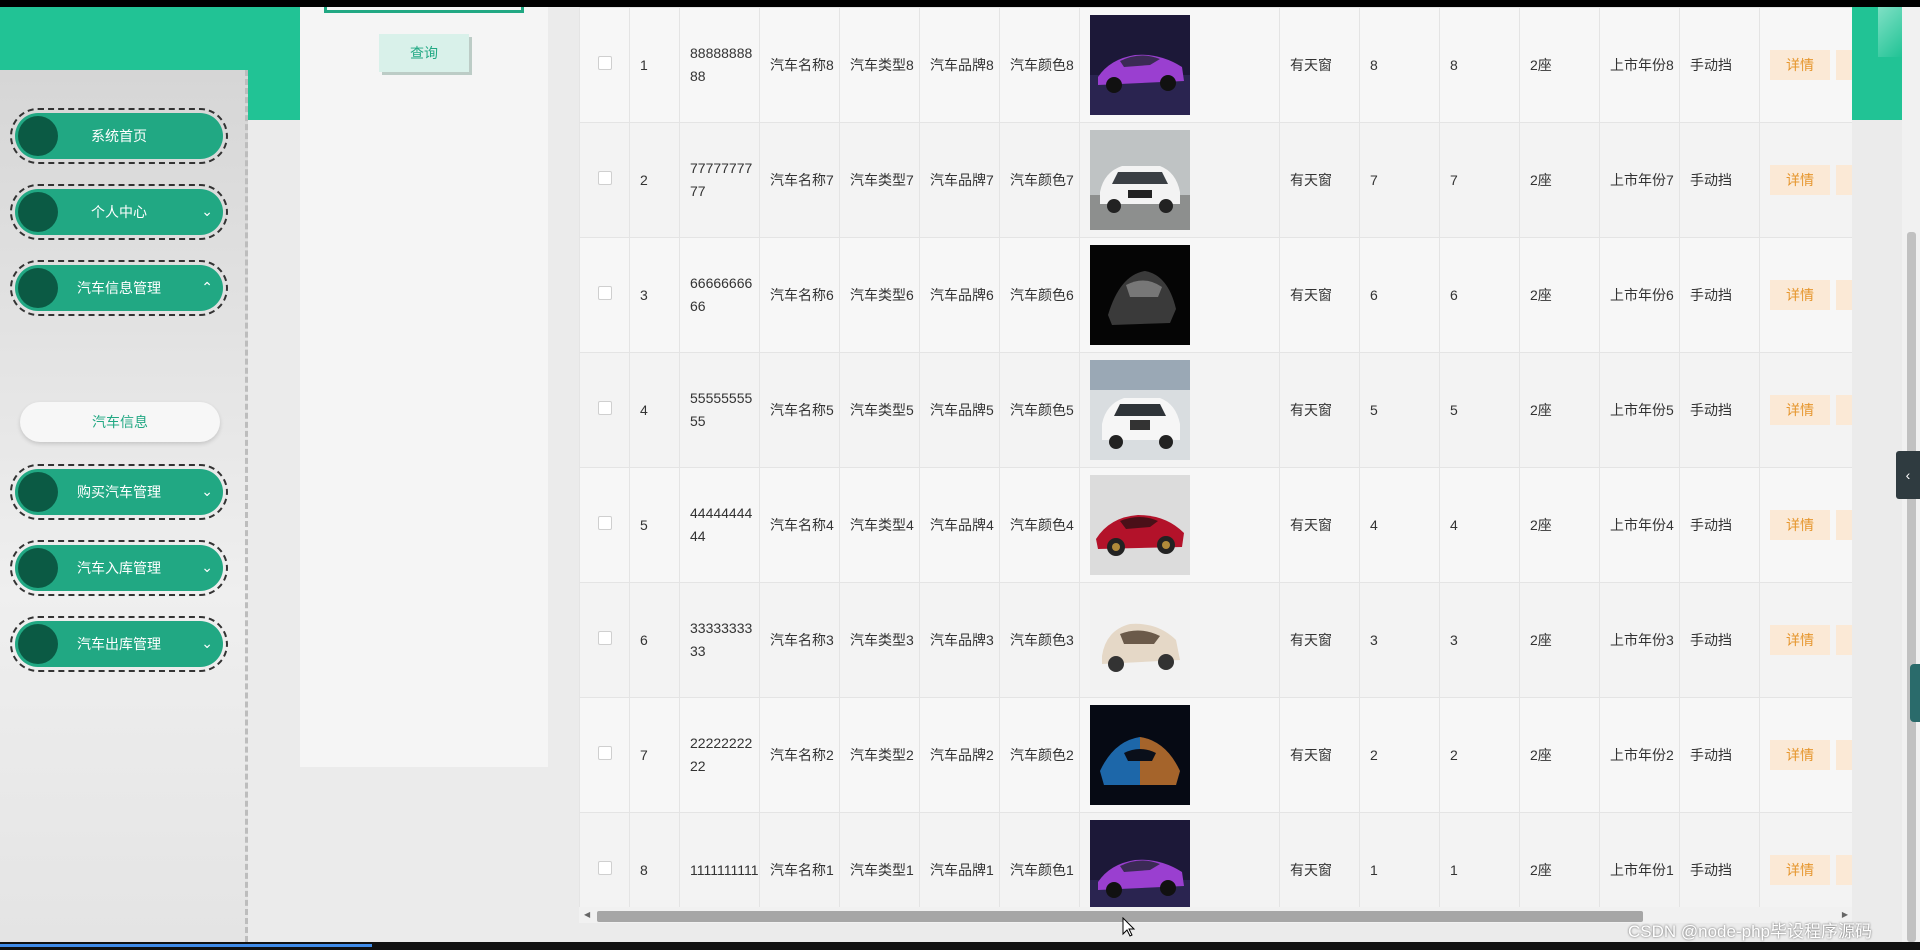 The image size is (1920, 950). Describe the element at coordinates (1479, 755) in the screenshot. I see `cell-value-2: 2` at that location.